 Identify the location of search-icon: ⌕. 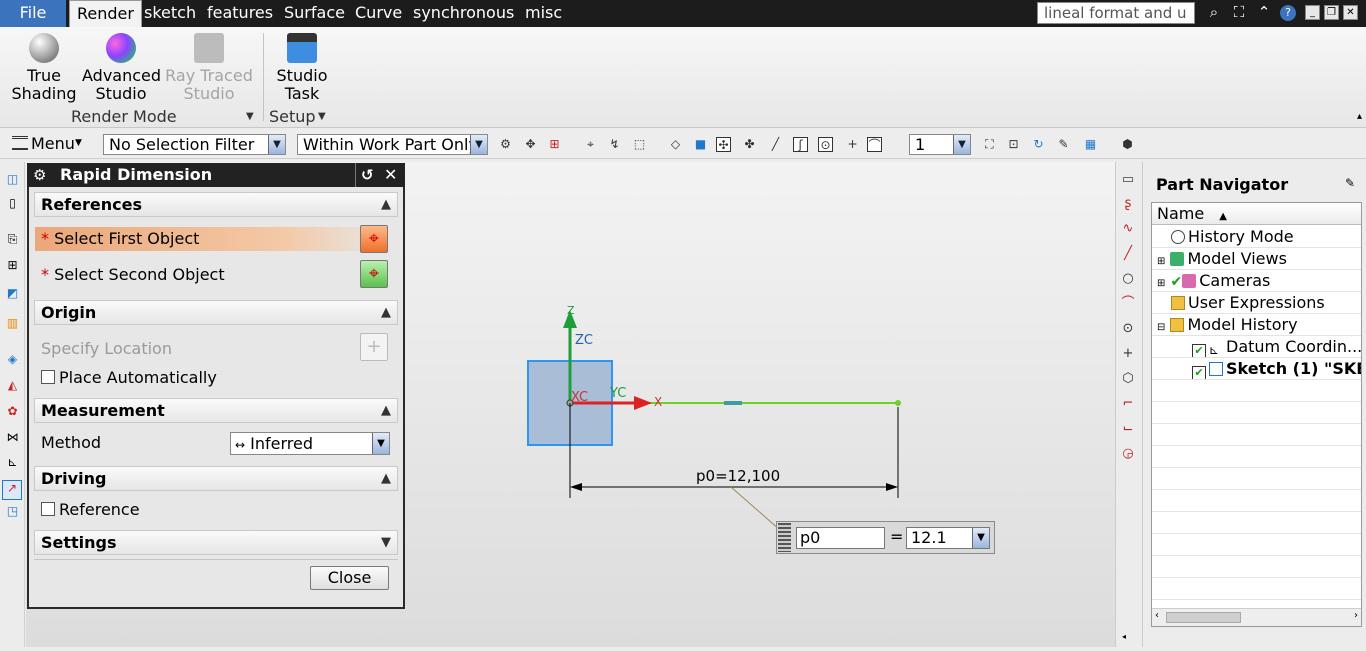
(1214, 12).